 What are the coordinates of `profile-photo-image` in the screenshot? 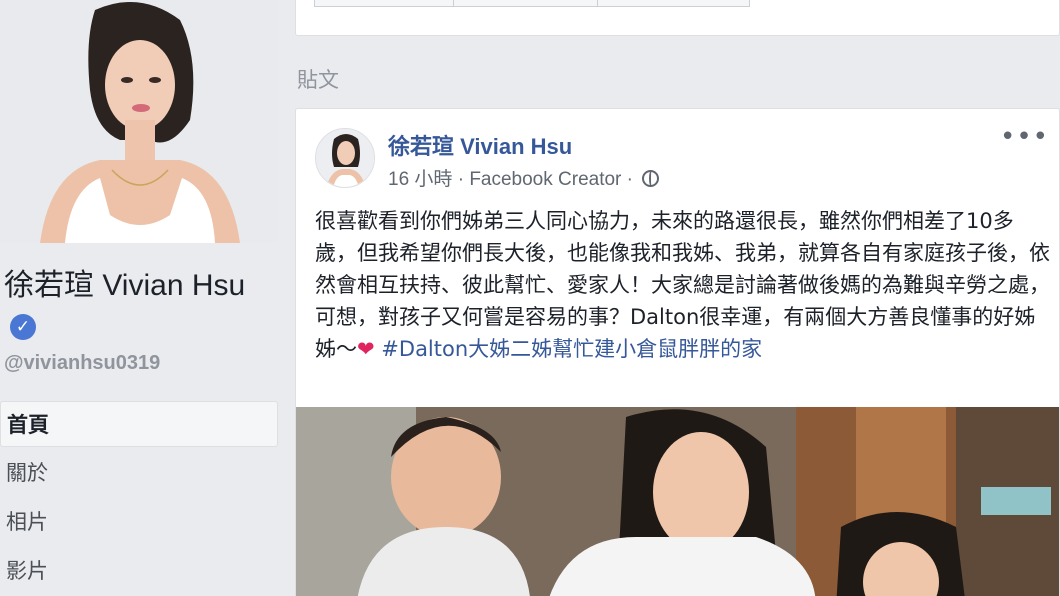 It's located at (139, 121).